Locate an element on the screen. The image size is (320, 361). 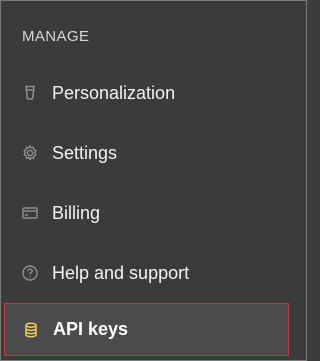
paint-bucket-icon is located at coordinates (30, 93).